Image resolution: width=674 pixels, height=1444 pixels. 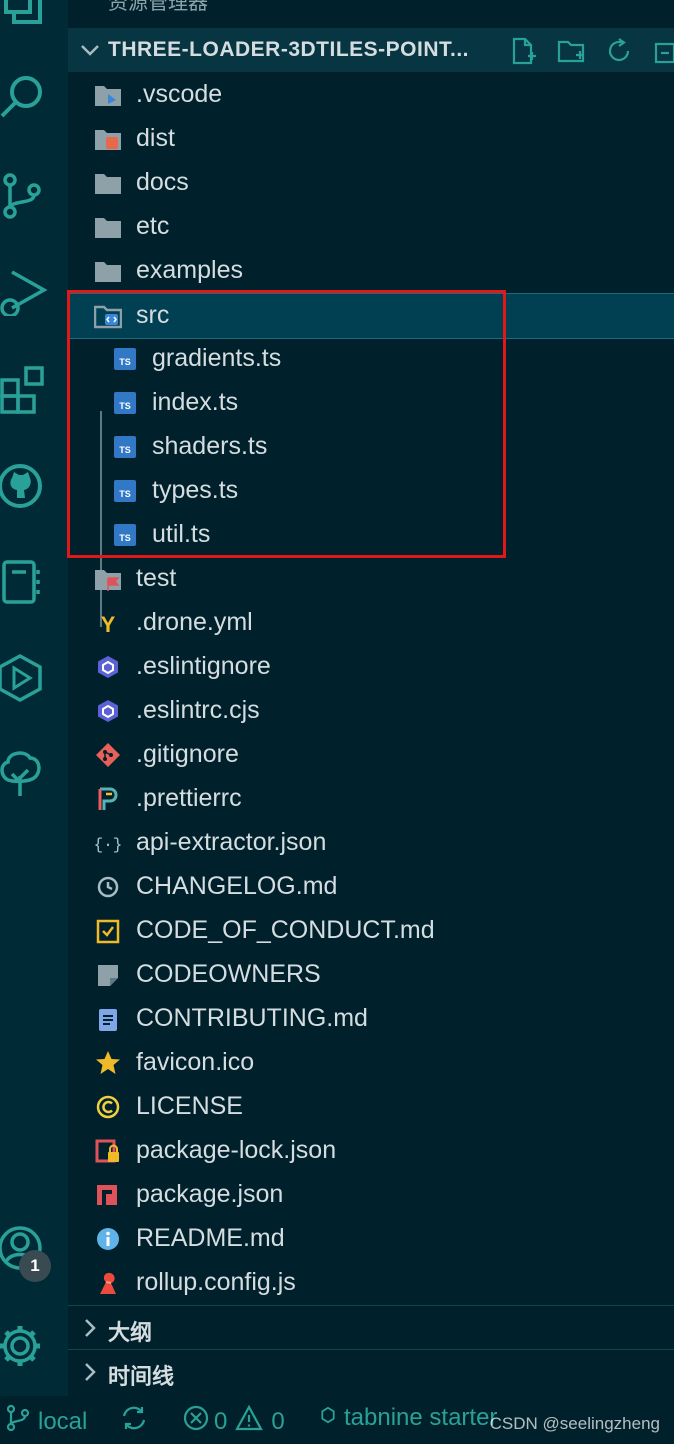 I want to click on tree-item-drone-yml: Y .drone.yml, so click(x=371, y=623).